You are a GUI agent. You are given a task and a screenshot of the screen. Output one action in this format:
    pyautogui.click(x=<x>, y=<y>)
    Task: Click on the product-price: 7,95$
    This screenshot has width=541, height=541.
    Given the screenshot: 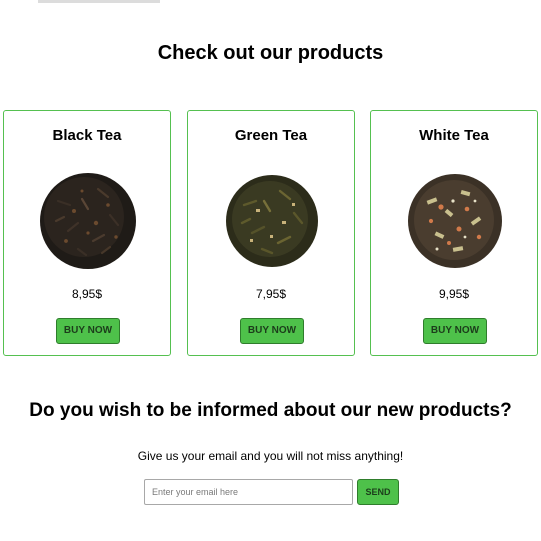 What is the action you would take?
    pyautogui.click(x=271, y=294)
    